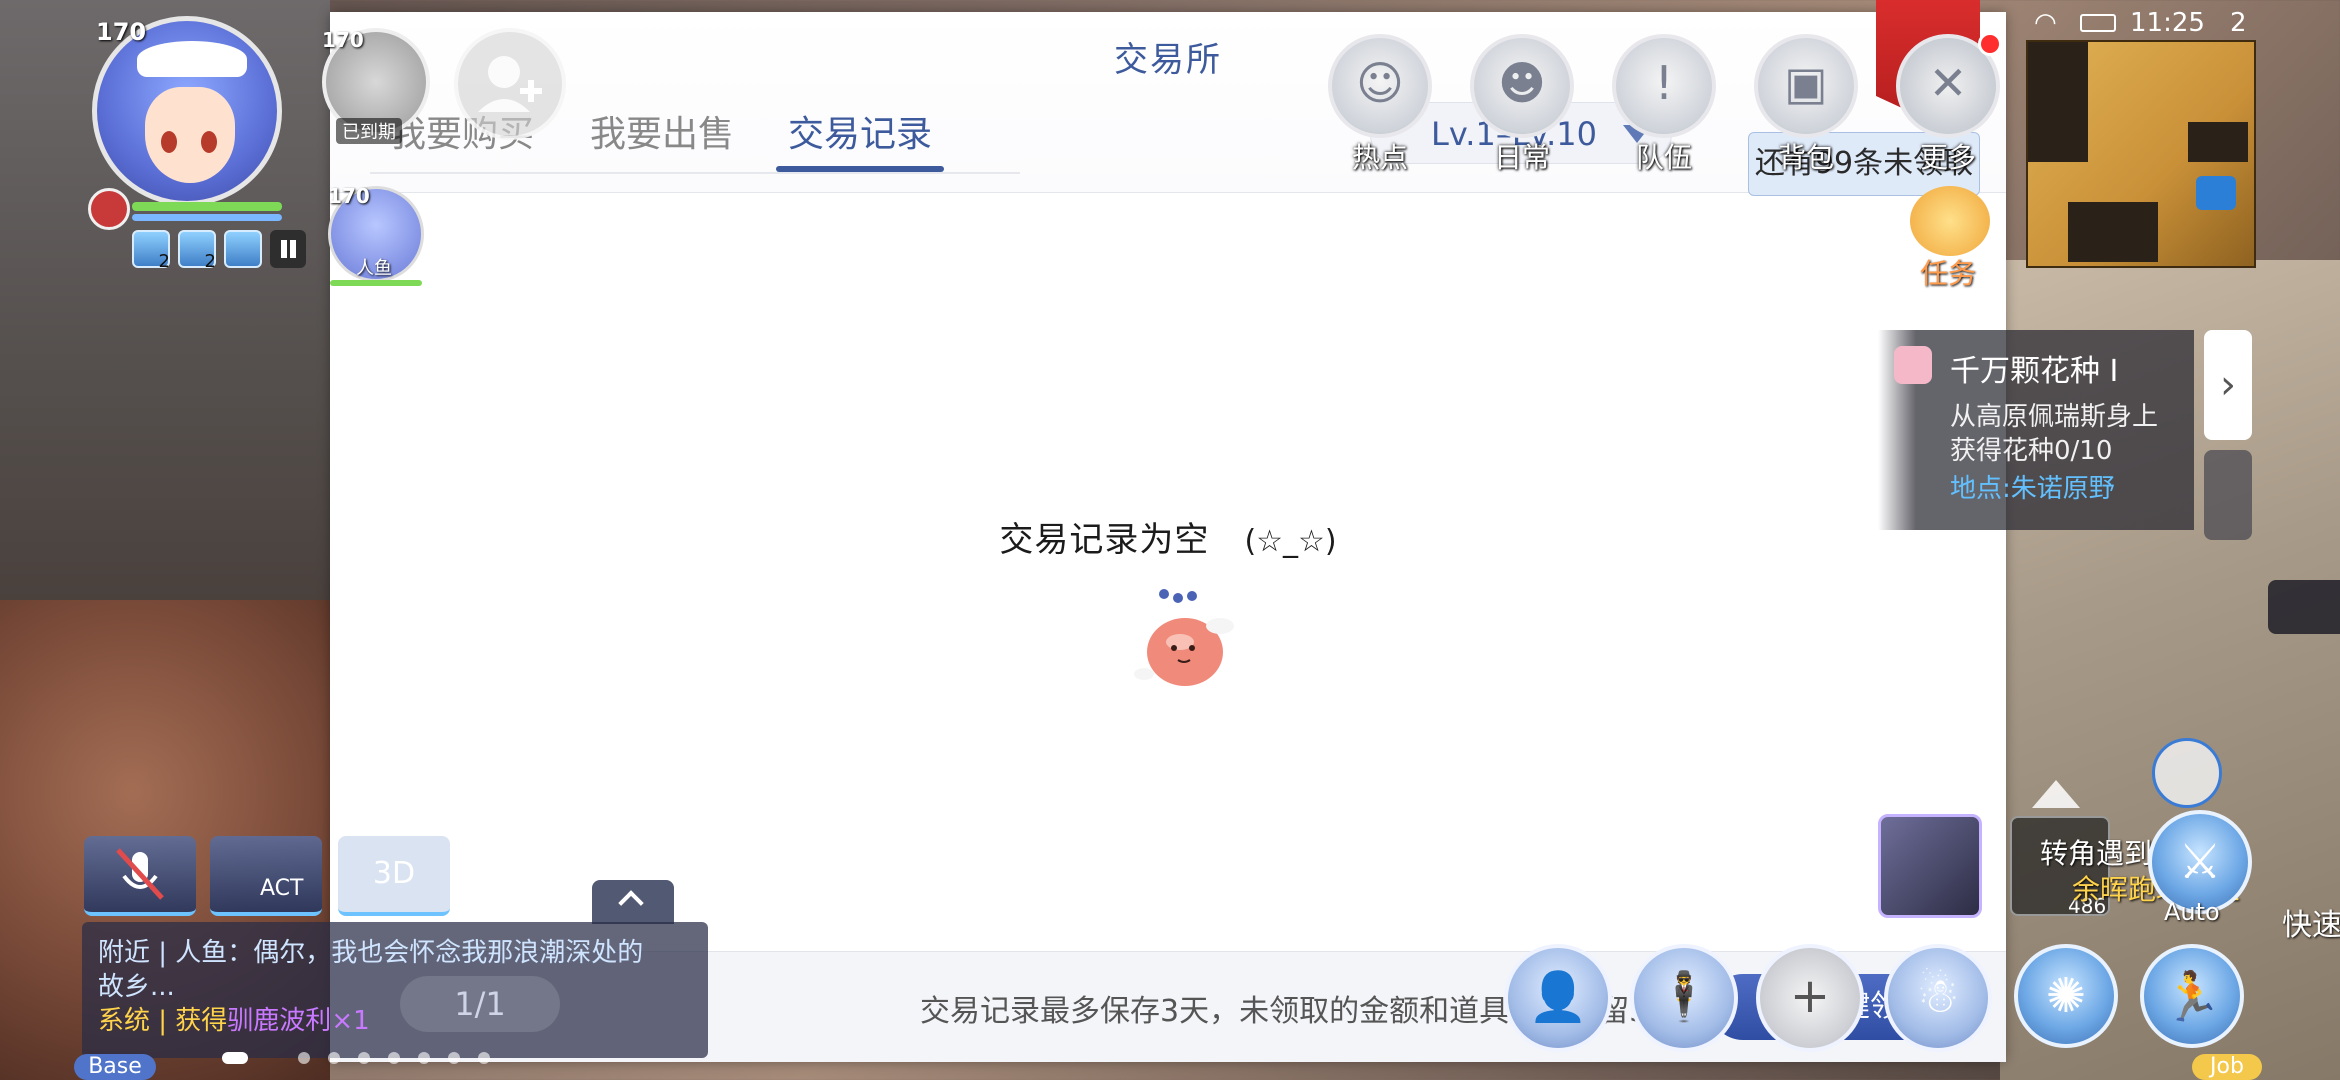 Image resolution: width=2340 pixels, height=1080 pixels. I want to click on mp-bar, so click(207, 217).